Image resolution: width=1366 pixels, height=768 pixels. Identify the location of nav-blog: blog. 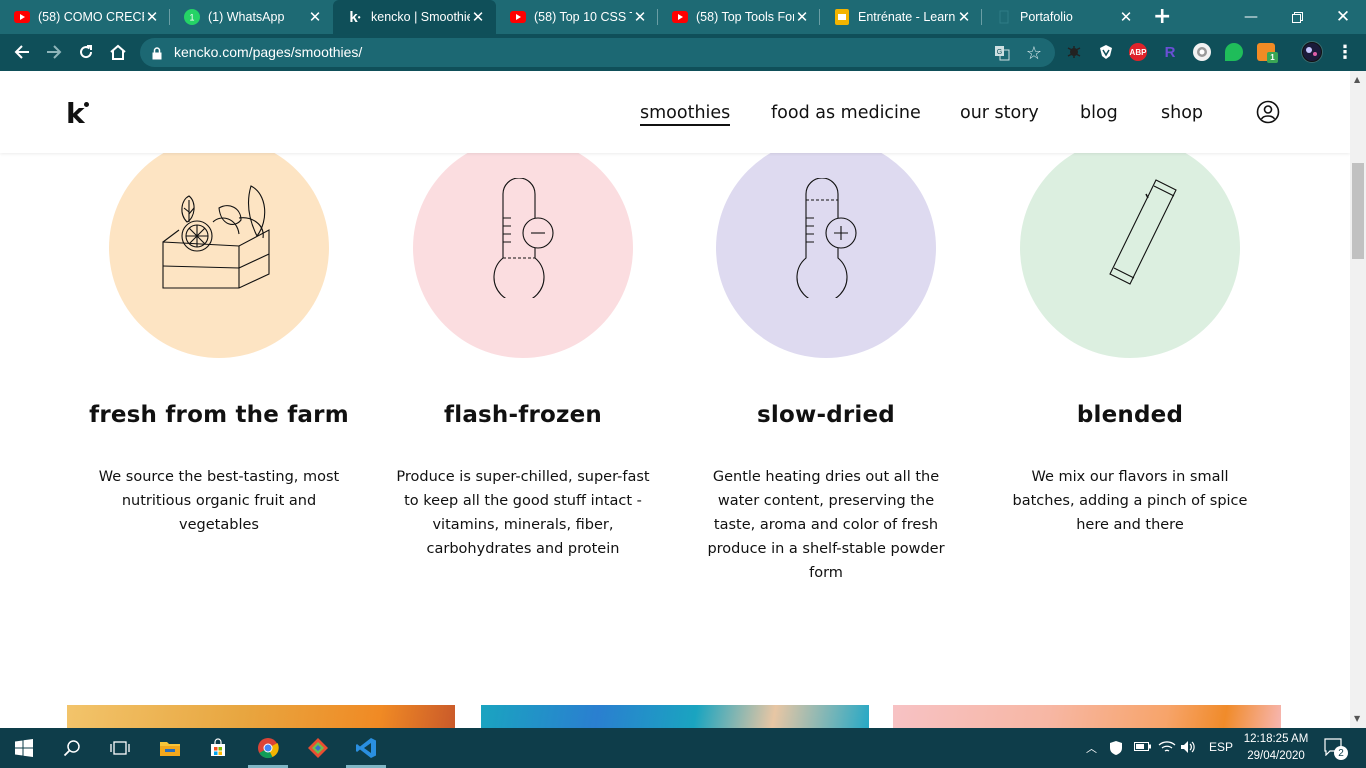
(1099, 113).